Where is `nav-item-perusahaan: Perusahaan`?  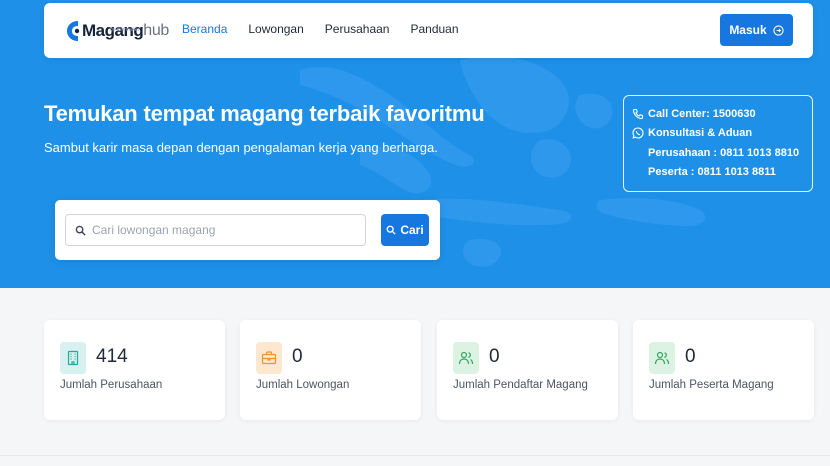
nav-item-perusahaan: Perusahaan is located at coordinates (357, 29).